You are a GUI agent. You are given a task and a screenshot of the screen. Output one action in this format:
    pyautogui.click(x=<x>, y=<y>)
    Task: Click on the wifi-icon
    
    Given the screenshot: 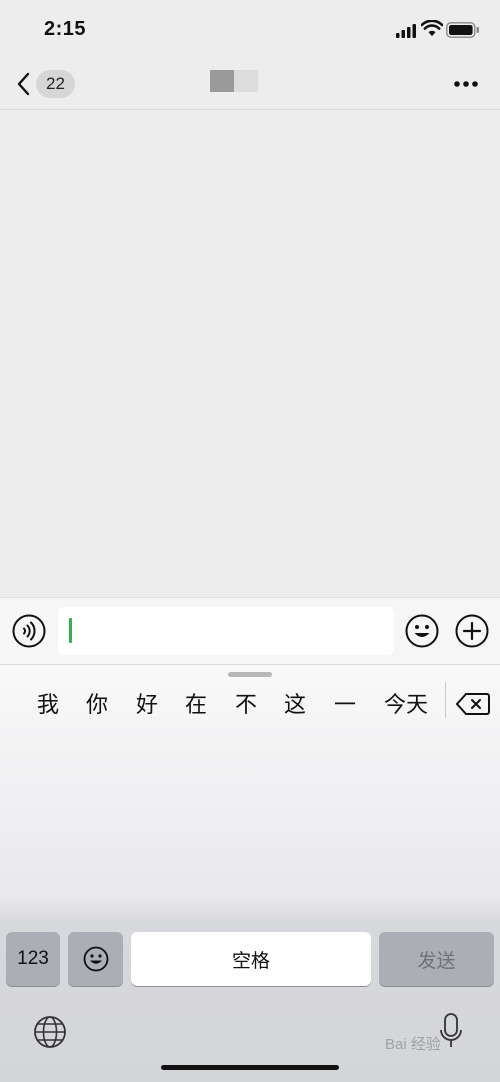 What is the action you would take?
    pyautogui.click(x=432, y=28)
    